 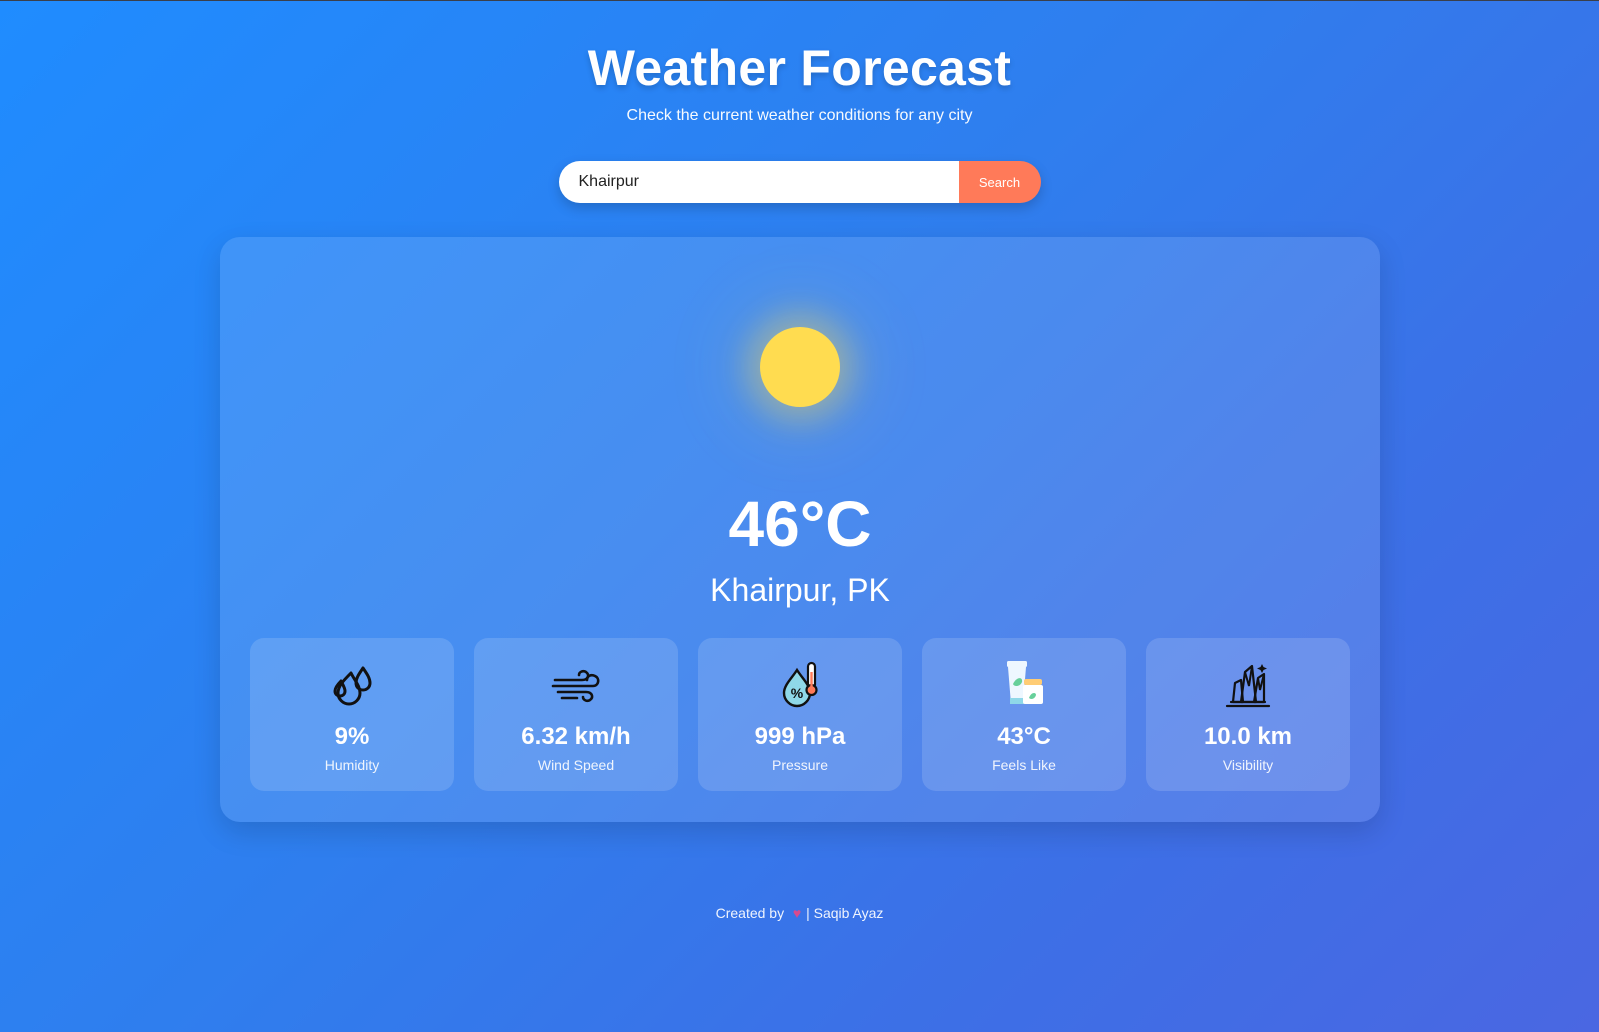 What do you see at coordinates (1024, 736) in the screenshot?
I see `feels-like-value: 43°C` at bounding box center [1024, 736].